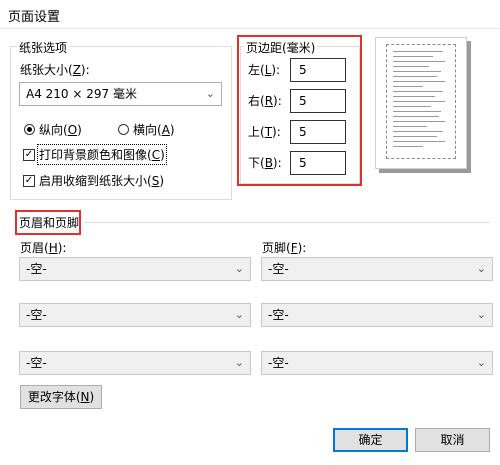 The image size is (500, 465). What do you see at coordinates (264, 70) in the screenshot?
I see `left-margin-label: 左(L):` at bounding box center [264, 70].